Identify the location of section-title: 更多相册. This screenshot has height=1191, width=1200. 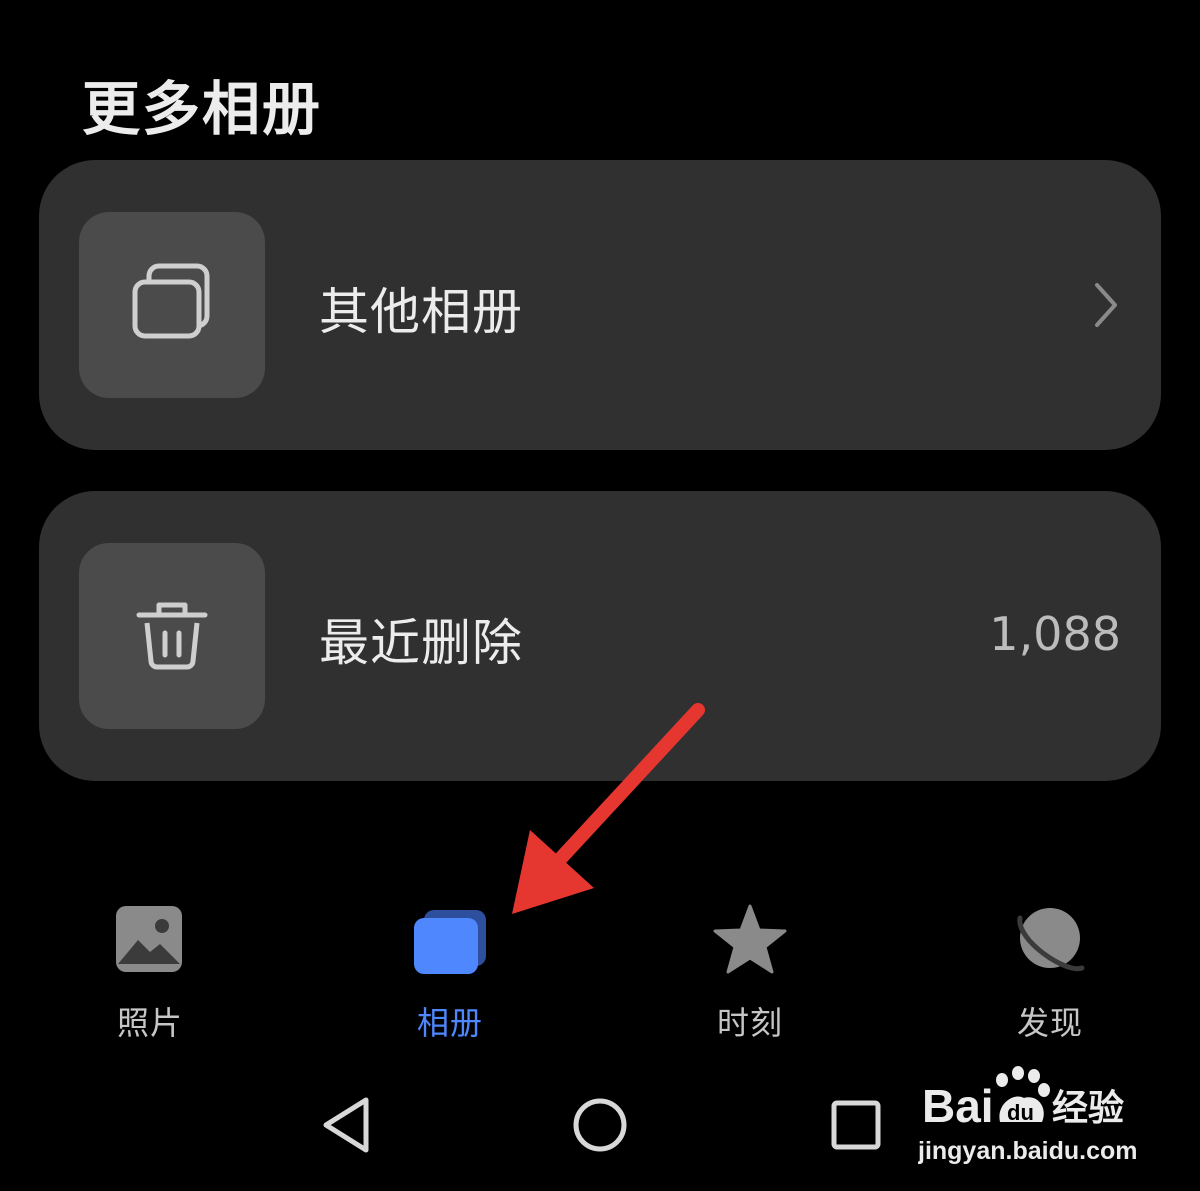
(202, 109).